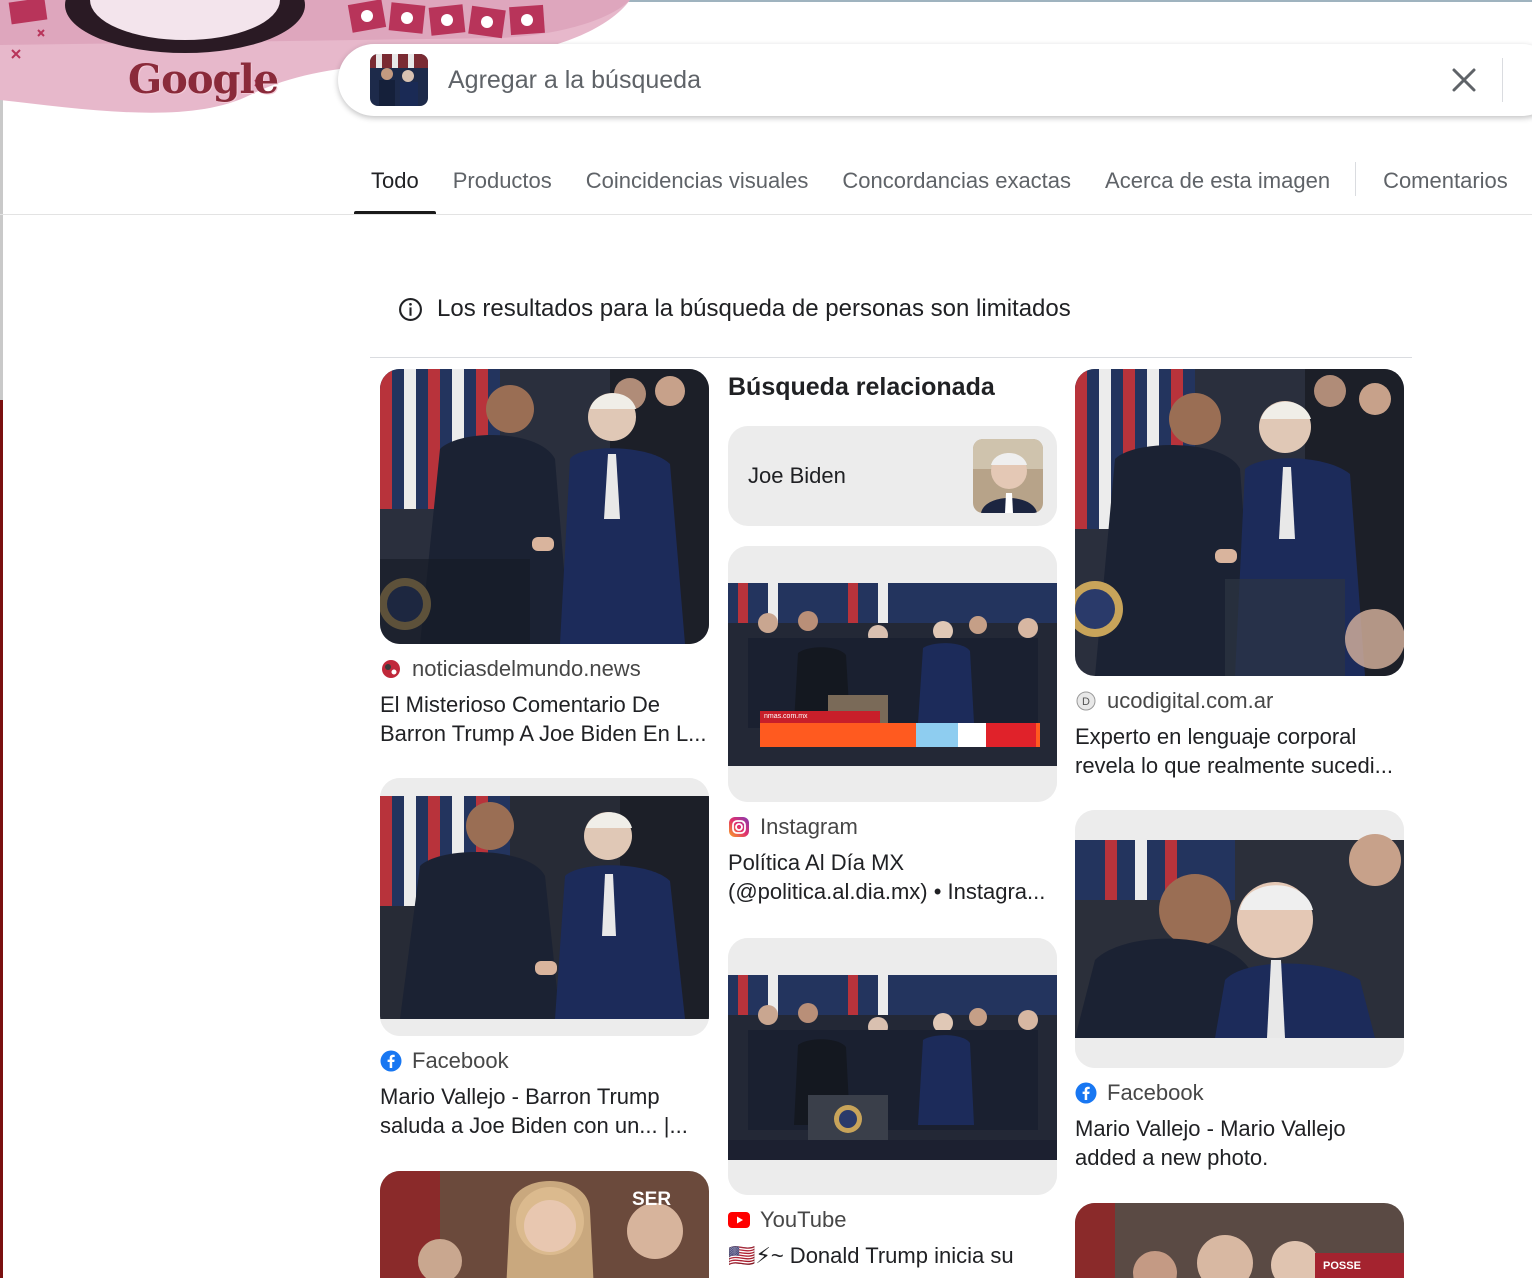 This screenshot has height=1278, width=1532. I want to click on clear-search-button, so click(1464, 80).